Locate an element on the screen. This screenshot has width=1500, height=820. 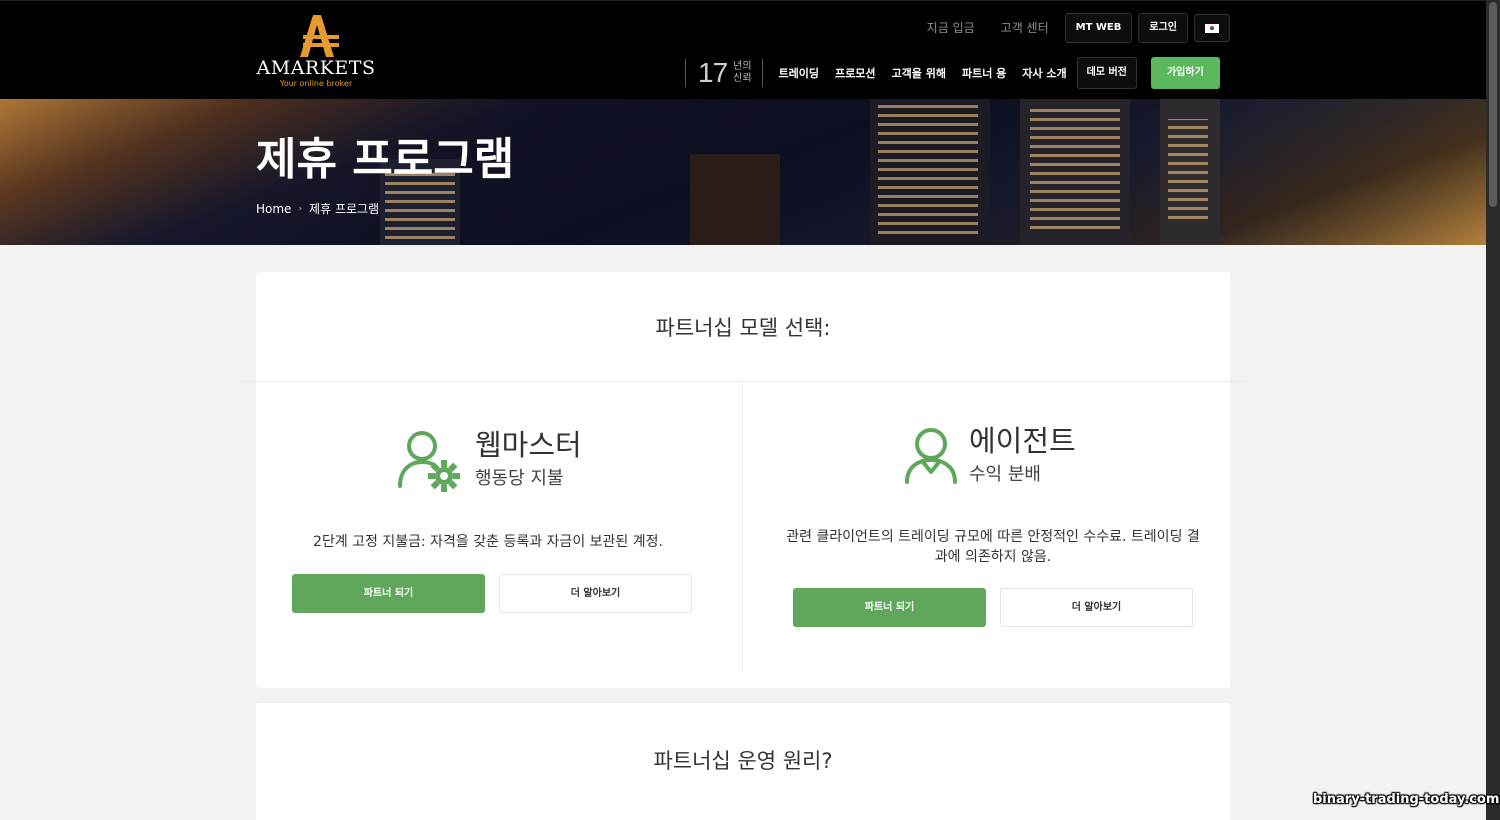
nav-promotions: 프로모션 is located at coordinates (855, 73).